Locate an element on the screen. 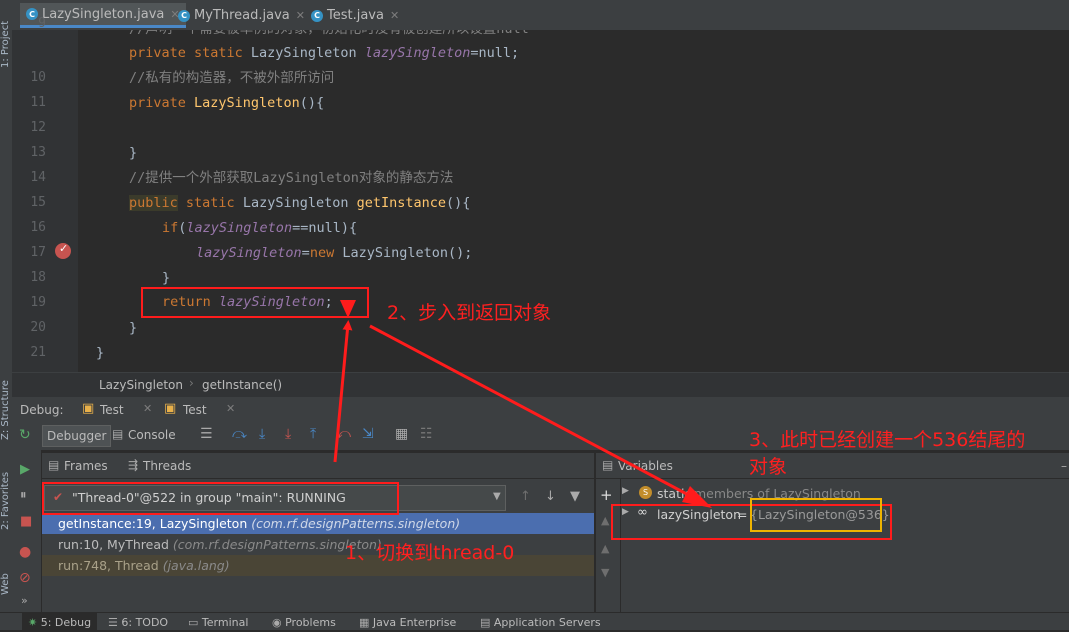 The width and height of the screenshot is (1069, 632). arrow-to-variable is located at coordinates (534, 413).